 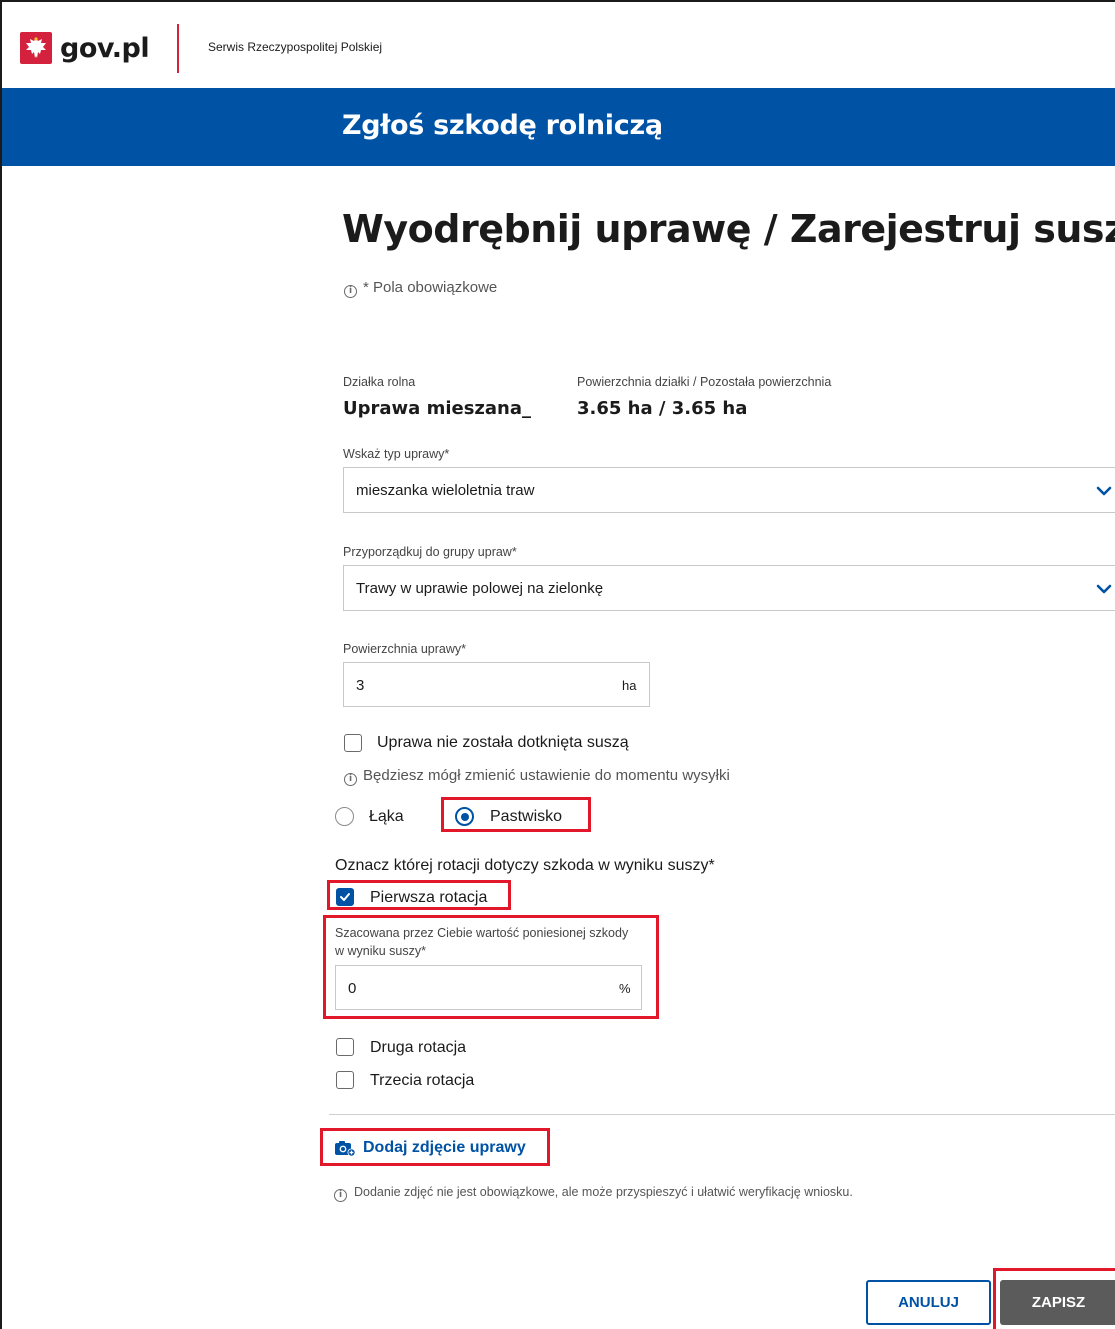 I want to click on crop-area-unit: ha, so click(x=629, y=685).